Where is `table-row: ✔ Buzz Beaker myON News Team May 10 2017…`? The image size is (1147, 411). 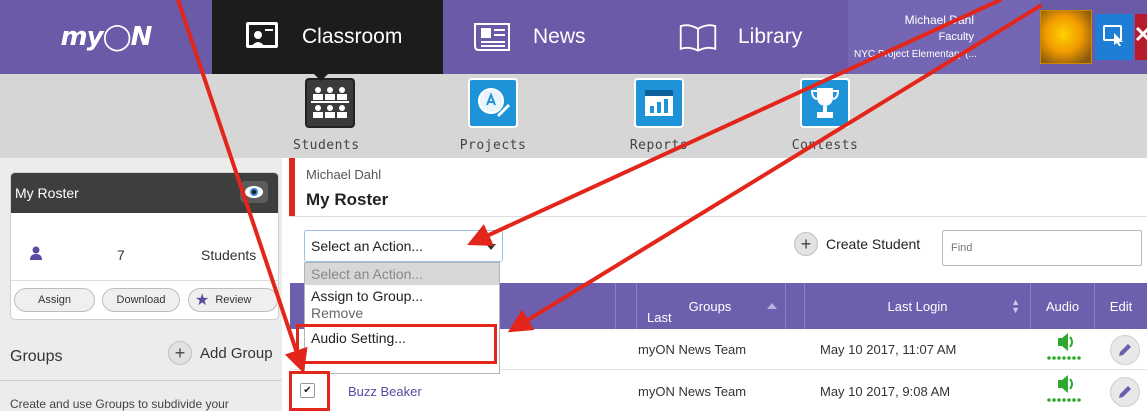 table-row: ✔ Buzz Beaker myON News Team May 10 2017… is located at coordinates (718, 391).